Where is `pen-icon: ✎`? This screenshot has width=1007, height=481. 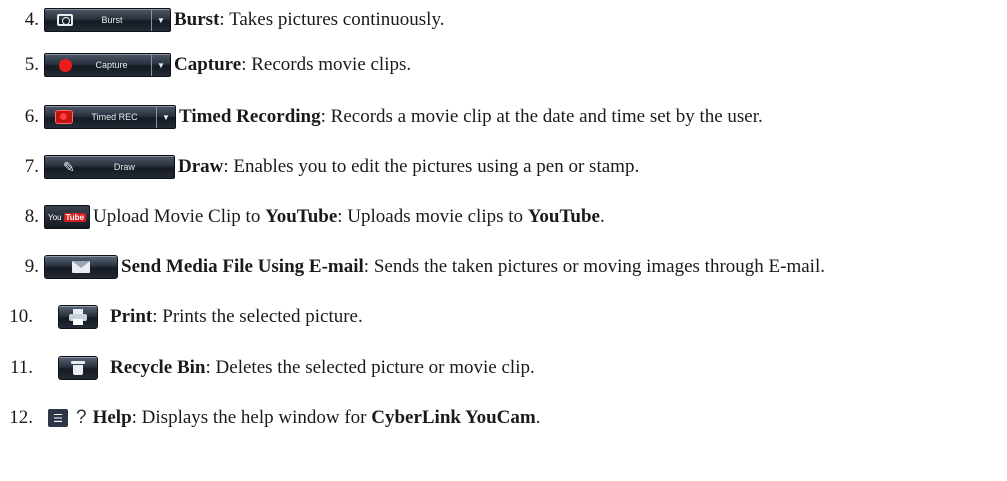 pen-icon: ✎ is located at coordinates (69, 166).